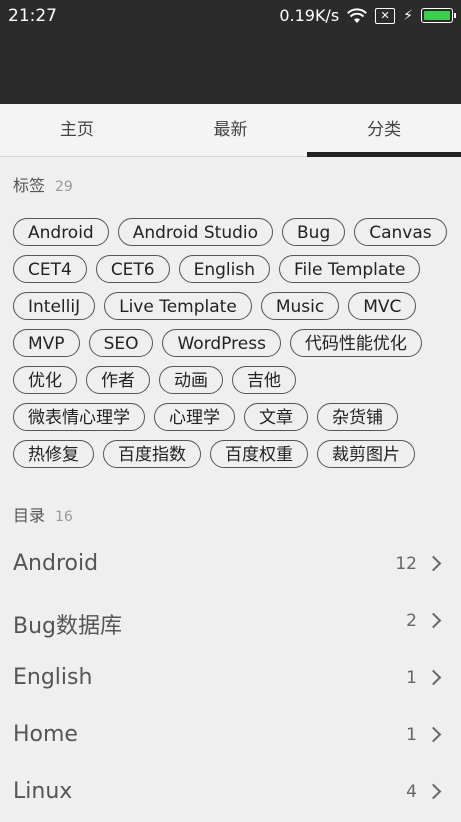 The width and height of the screenshot is (461, 822). I want to click on tag-row: 热修复 百度指数 百度权重 裁剪图片, so click(233, 458).